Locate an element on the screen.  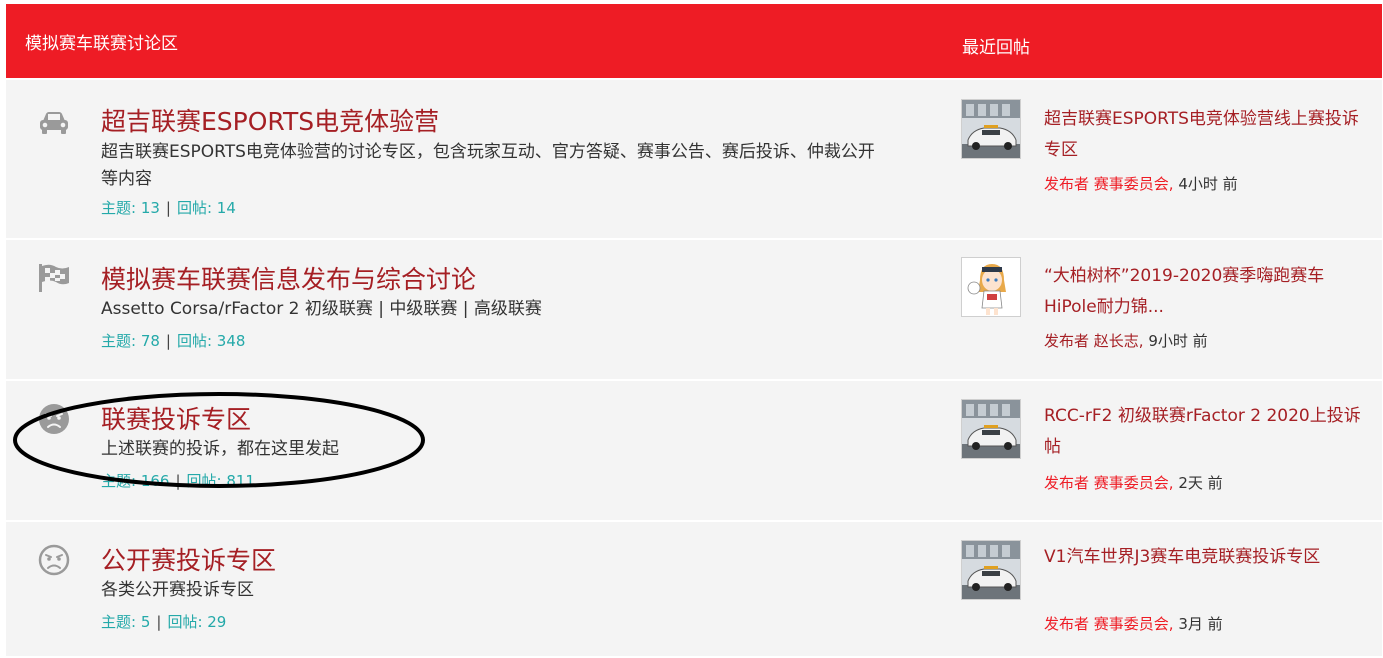
topics-count-link: 主题: 13 is located at coordinates (130, 208).